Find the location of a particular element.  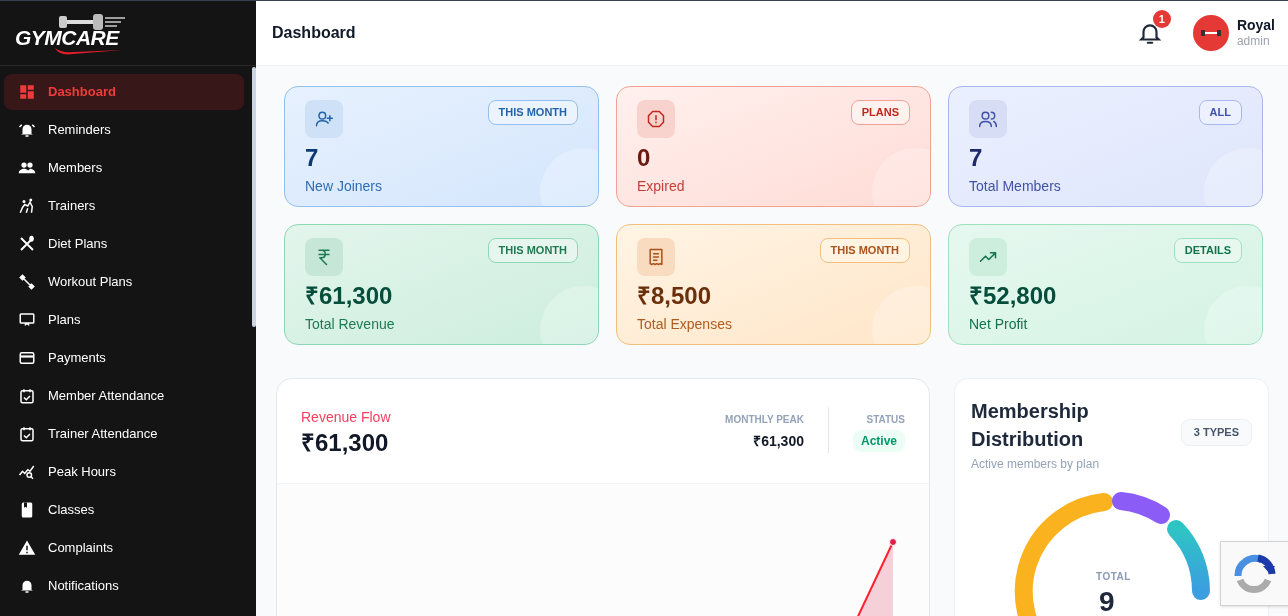

stat-value: ₹52,800 is located at coordinates (1013, 296).